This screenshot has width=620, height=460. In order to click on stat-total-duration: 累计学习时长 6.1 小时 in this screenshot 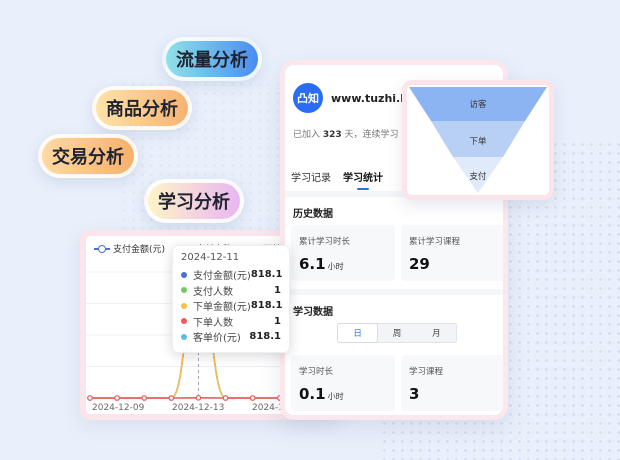, I will do `click(343, 253)`.